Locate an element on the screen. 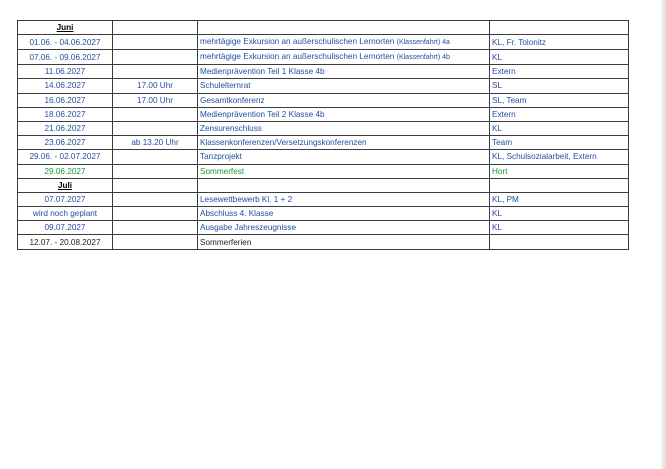 The width and height of the screenshot is (666, 469). event-cell: Lesewettbewerb Kl. 1 + 2 is located at coordinates (343, 199).